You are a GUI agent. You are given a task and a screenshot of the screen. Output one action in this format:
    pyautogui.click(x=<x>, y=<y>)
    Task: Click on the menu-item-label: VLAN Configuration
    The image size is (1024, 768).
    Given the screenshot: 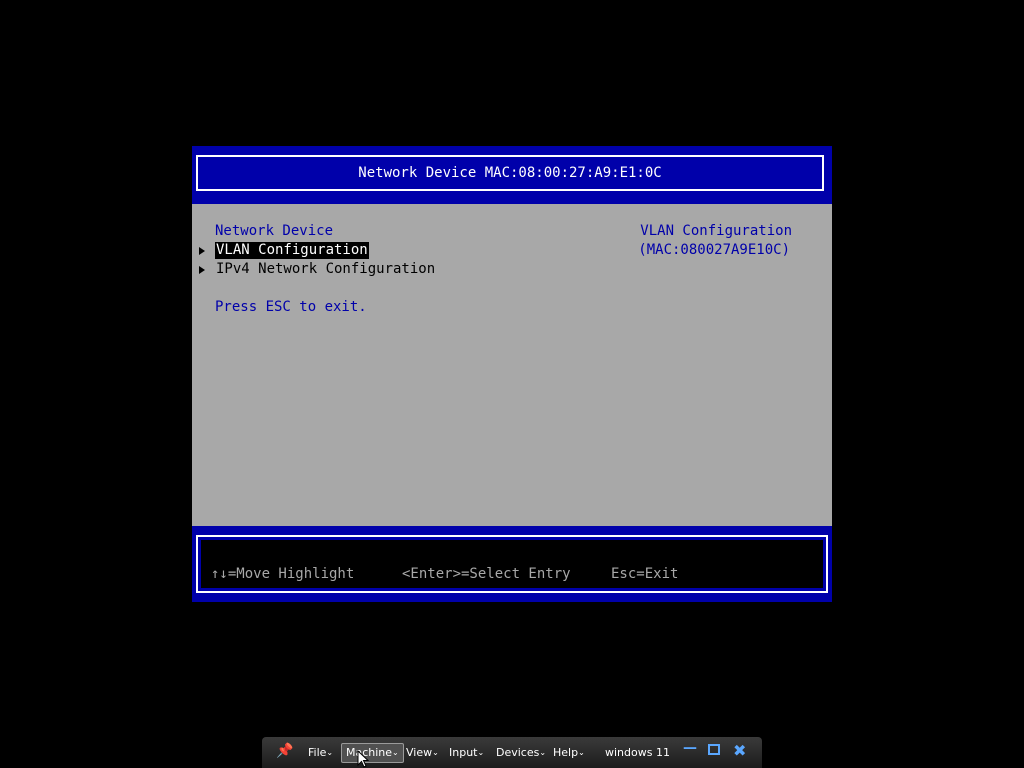 What is the action you would take?
    pyautogui.click(x=292, y=250)
    